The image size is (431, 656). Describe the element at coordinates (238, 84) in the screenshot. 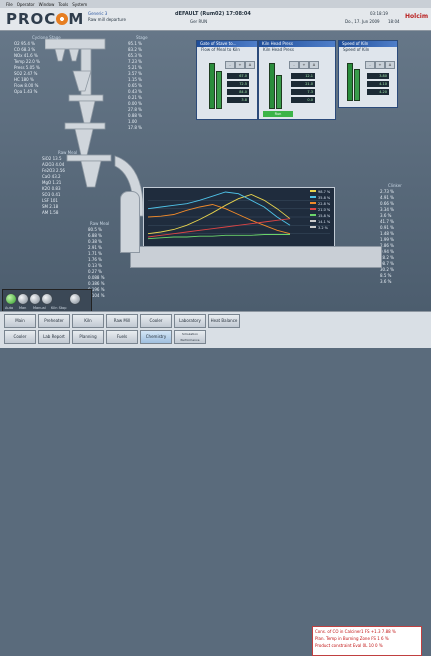

I see `value-display: 72.5` at that location.